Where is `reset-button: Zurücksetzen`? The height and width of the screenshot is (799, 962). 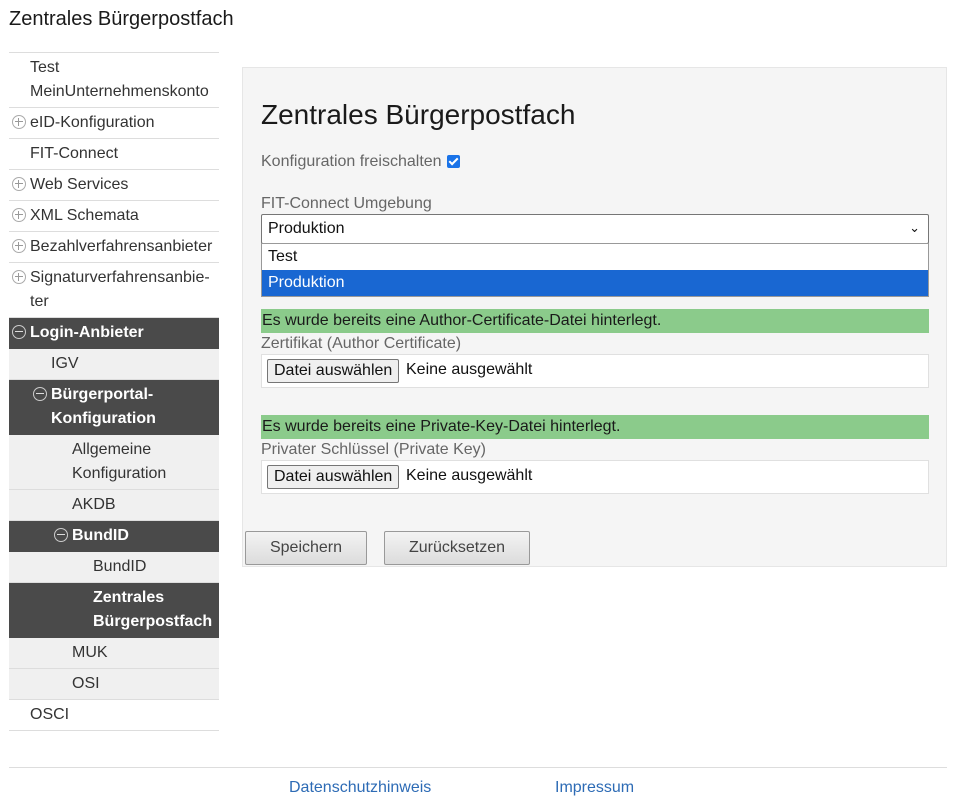 reset-button: Zurücksetzen is located at coordinates (457, 548).